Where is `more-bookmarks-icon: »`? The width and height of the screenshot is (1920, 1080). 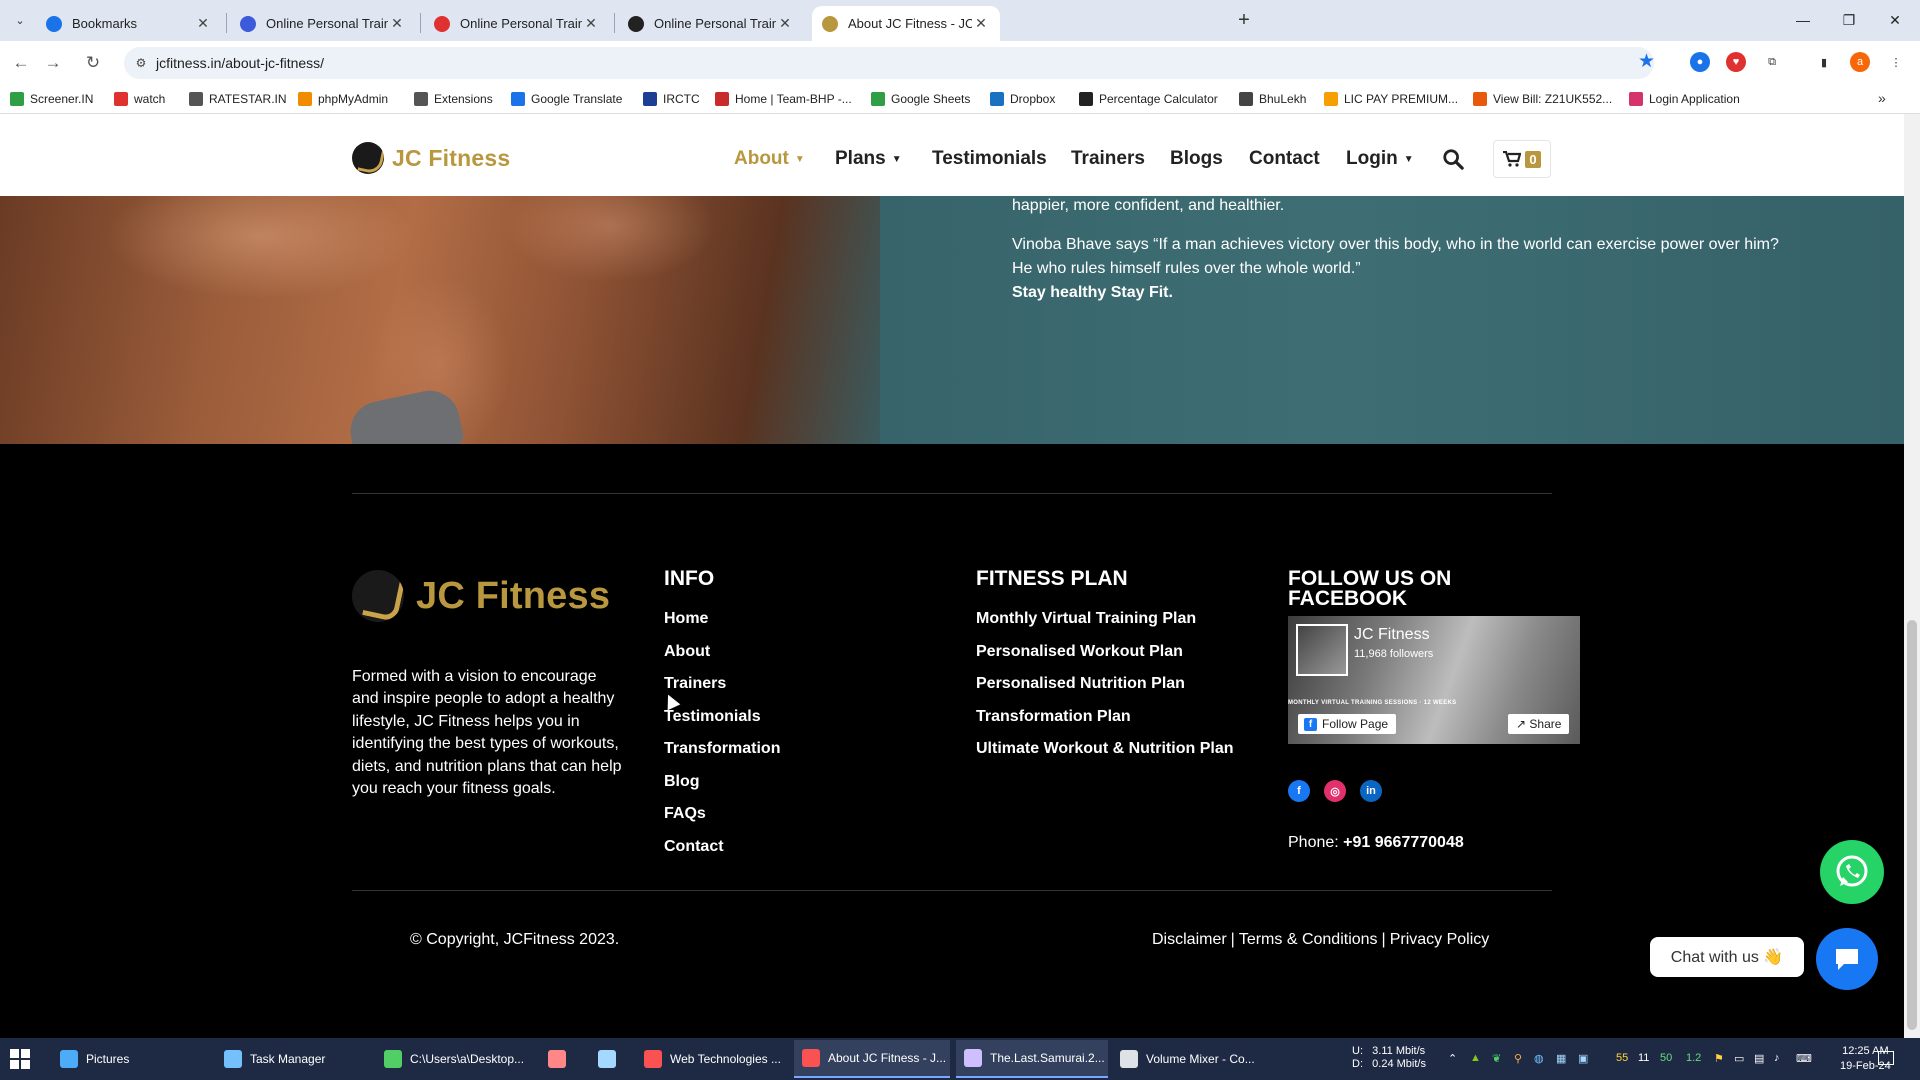 more-bookmarks-icon: » is located at coordinates (1882, 98).